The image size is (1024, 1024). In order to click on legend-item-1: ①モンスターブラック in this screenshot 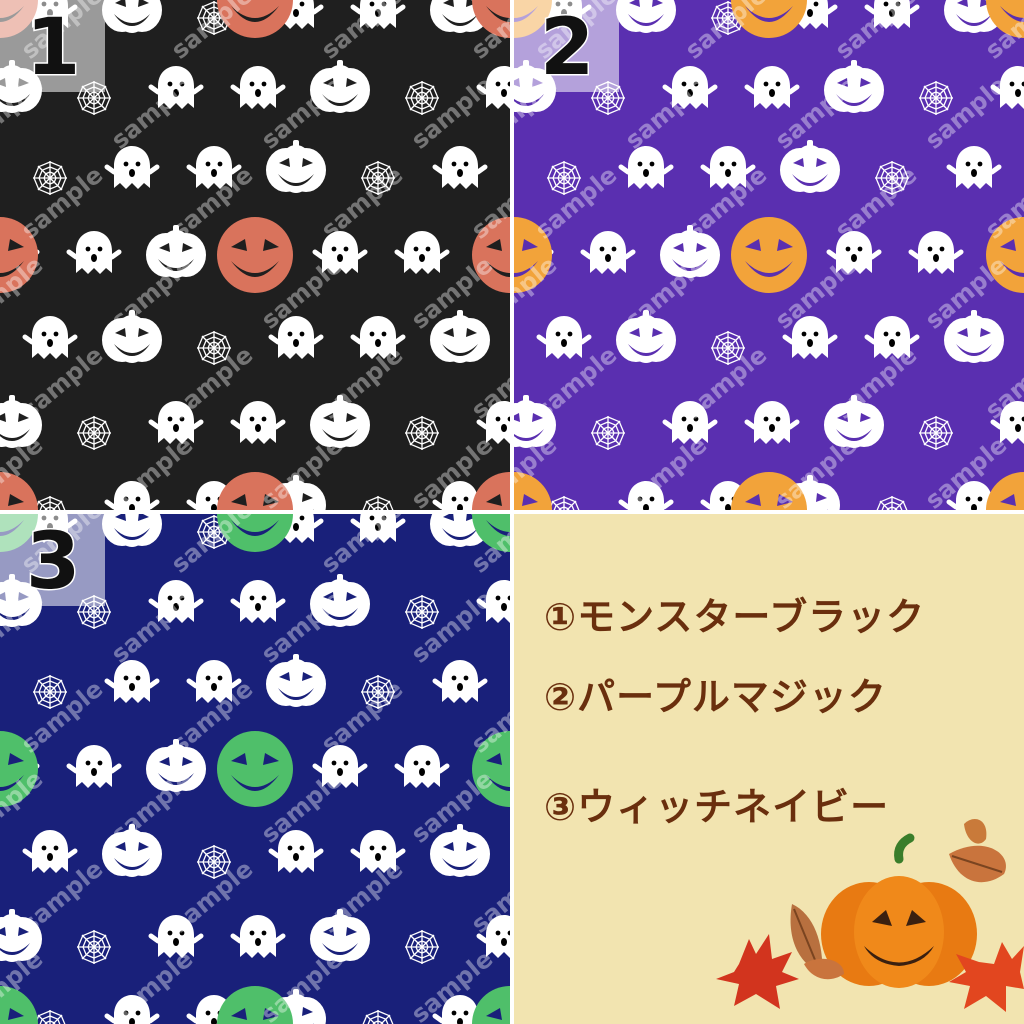, I will do `click(735, 617)`.